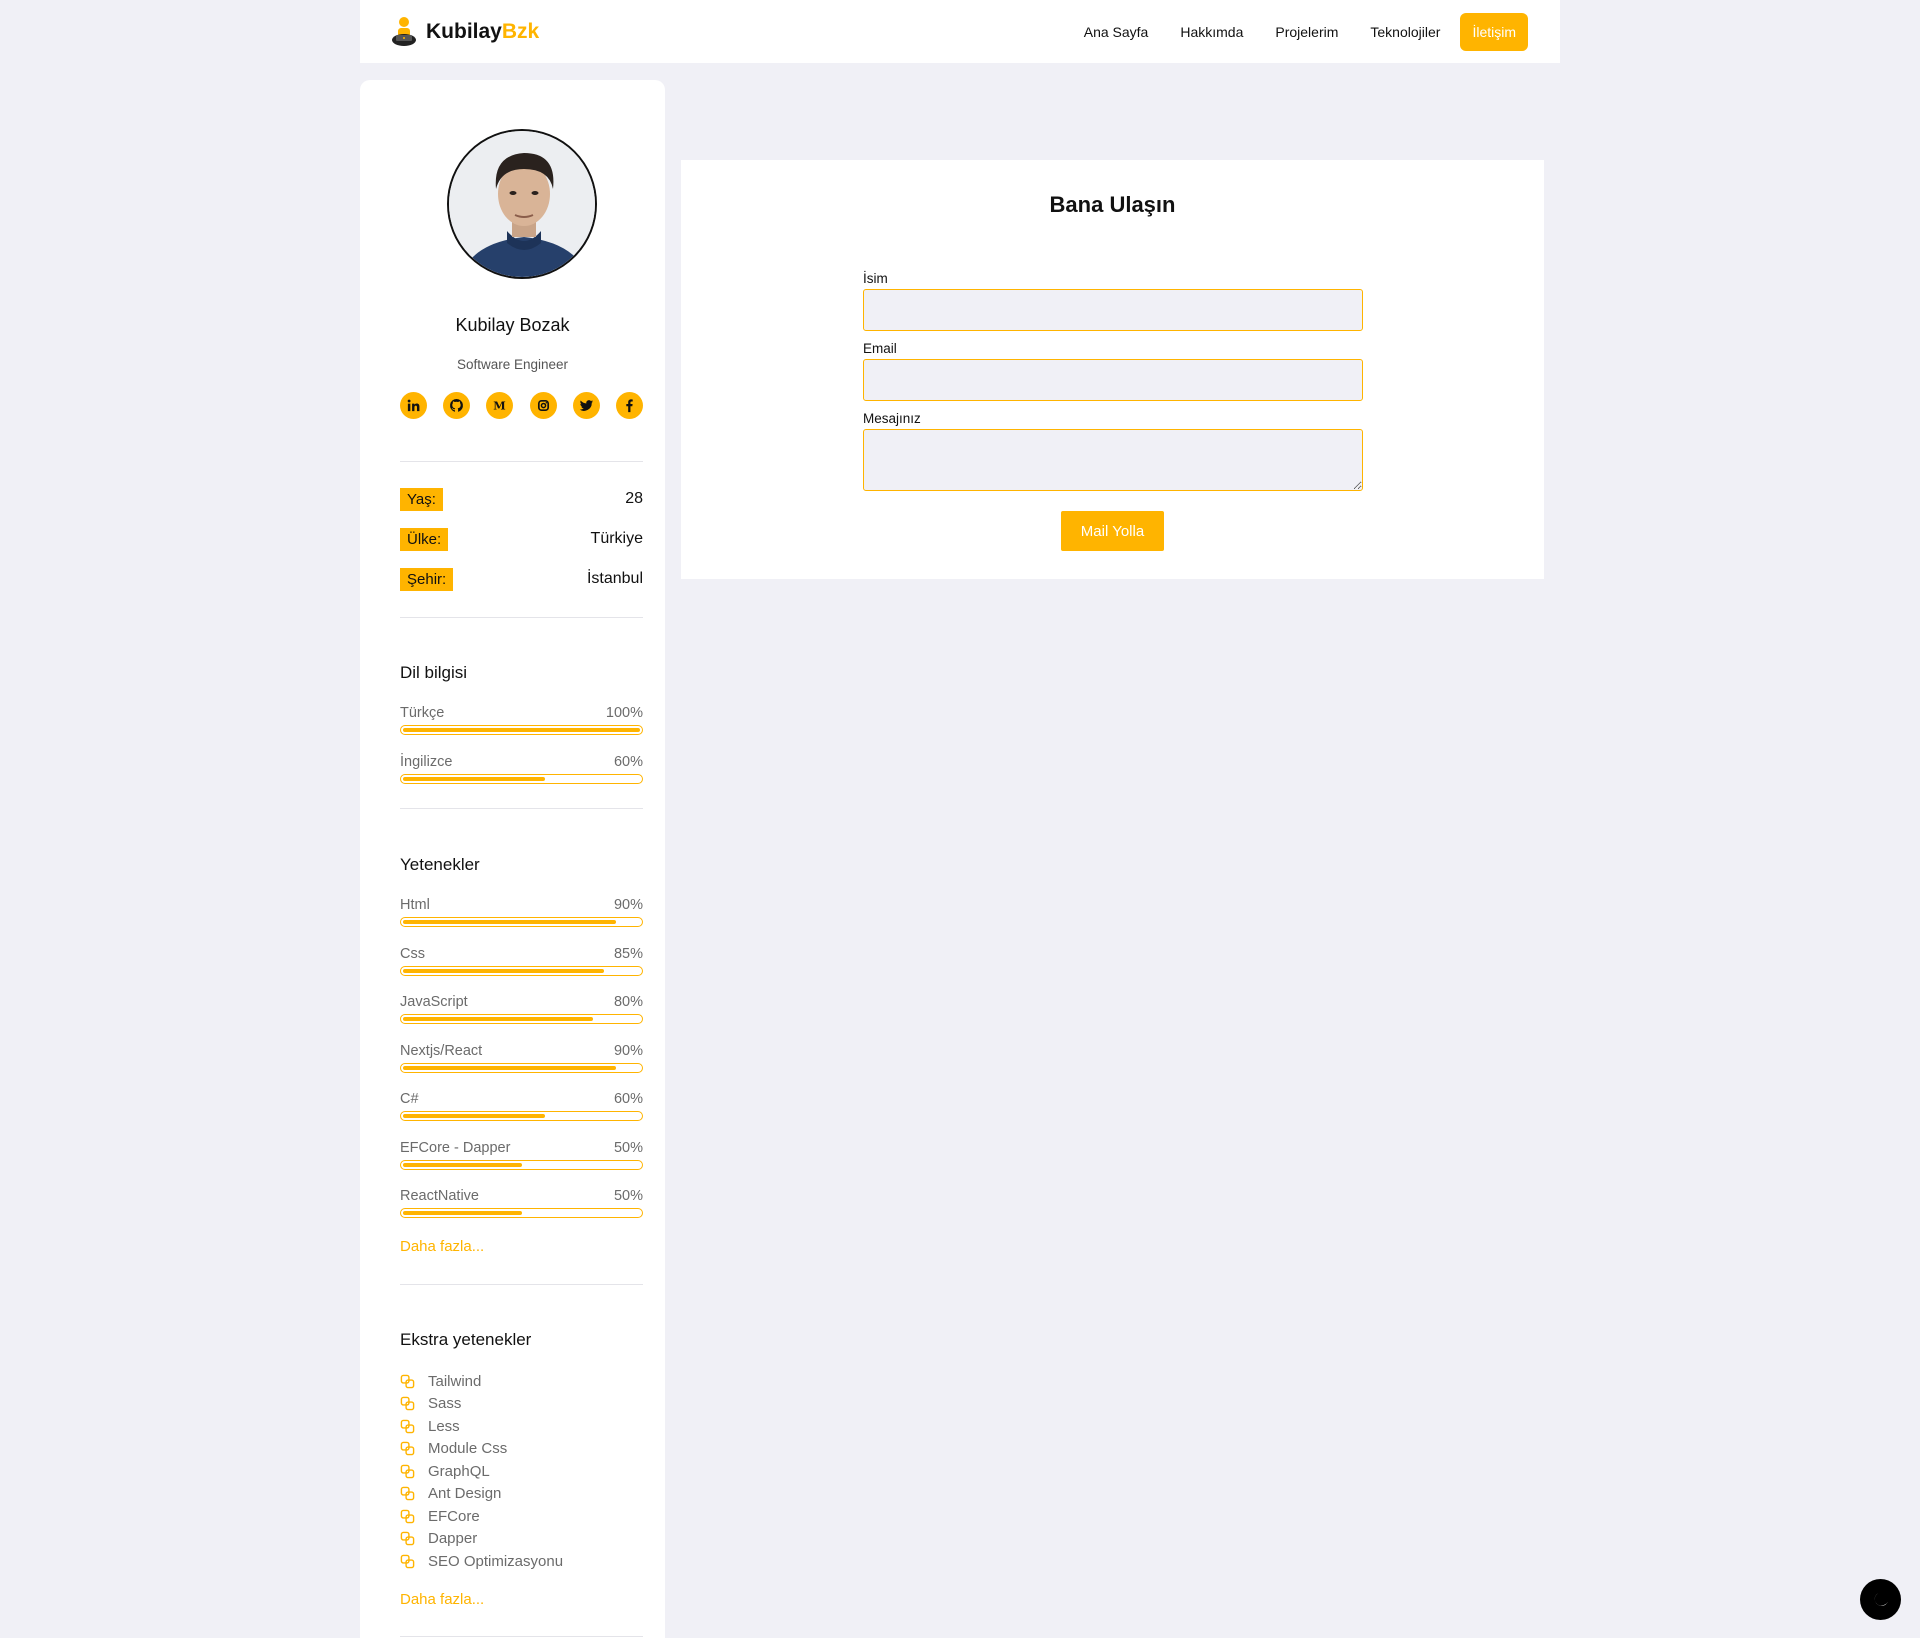 The image size is (1920, 1638). What do you see at coordinates (521, 405) in the screenshot?
I see `social-links: M` at bounding box center [521, 405].